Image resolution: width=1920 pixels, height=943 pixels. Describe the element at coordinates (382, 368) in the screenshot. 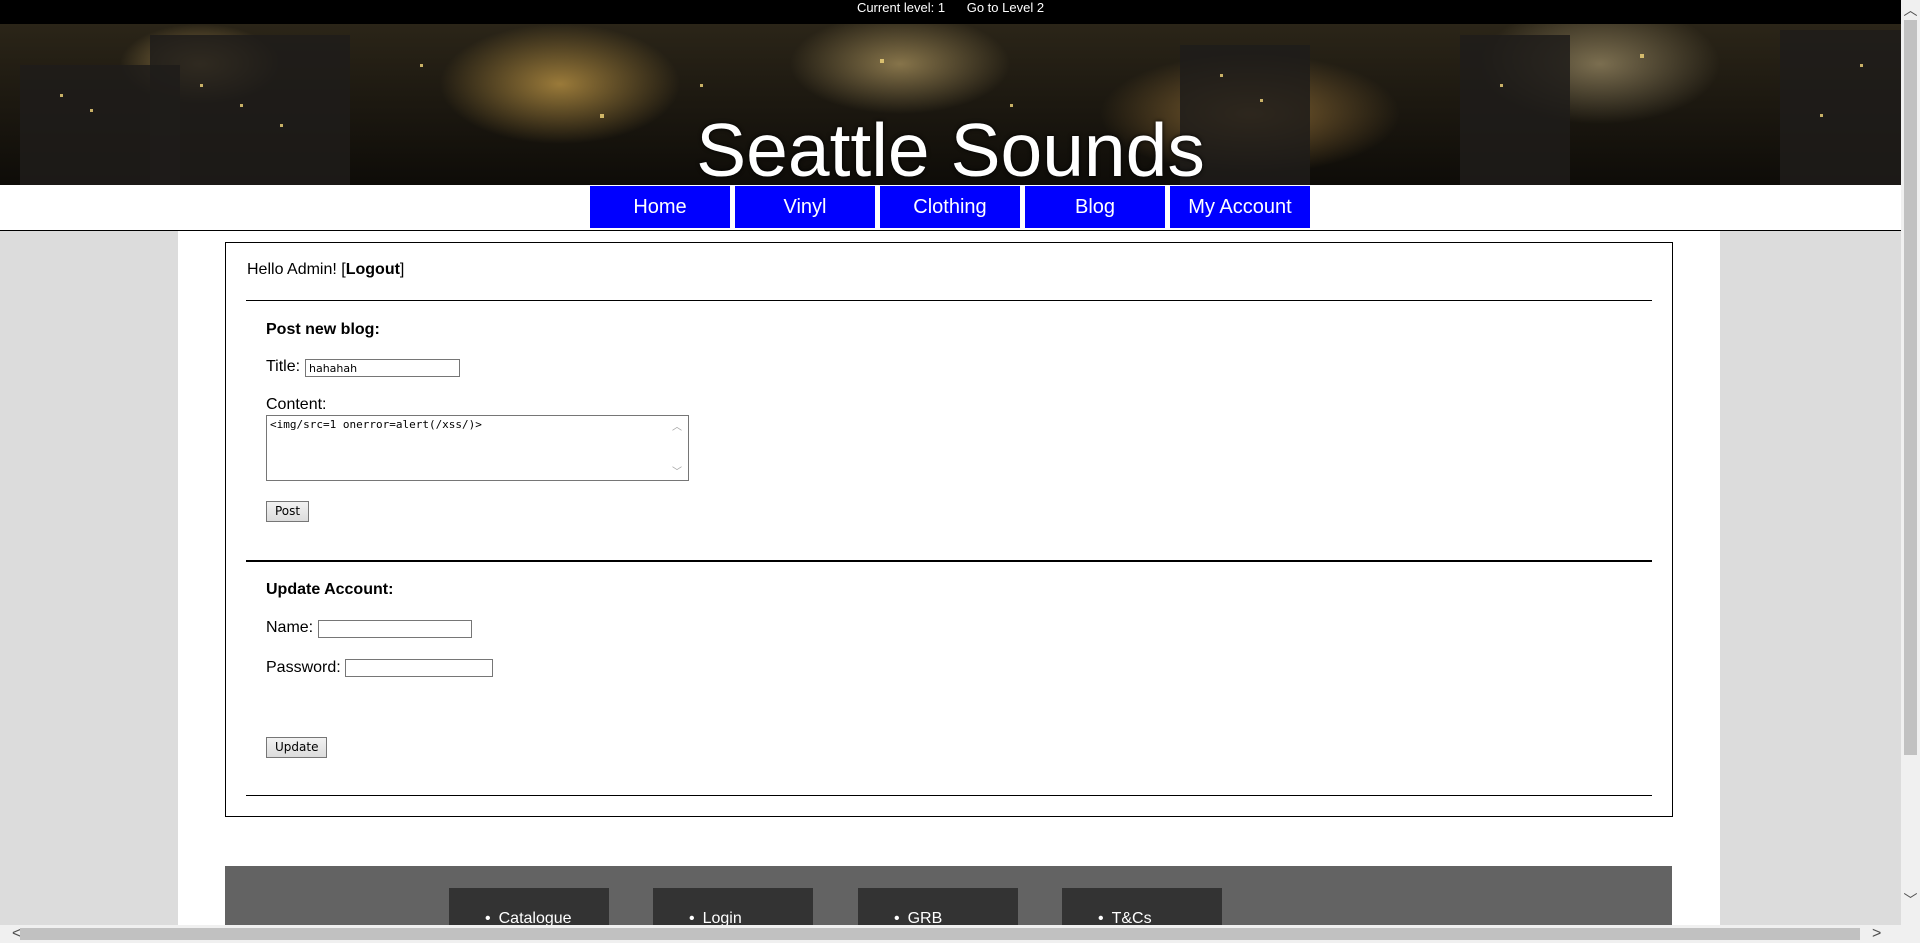

I see `title-input: hahahah` at that location.